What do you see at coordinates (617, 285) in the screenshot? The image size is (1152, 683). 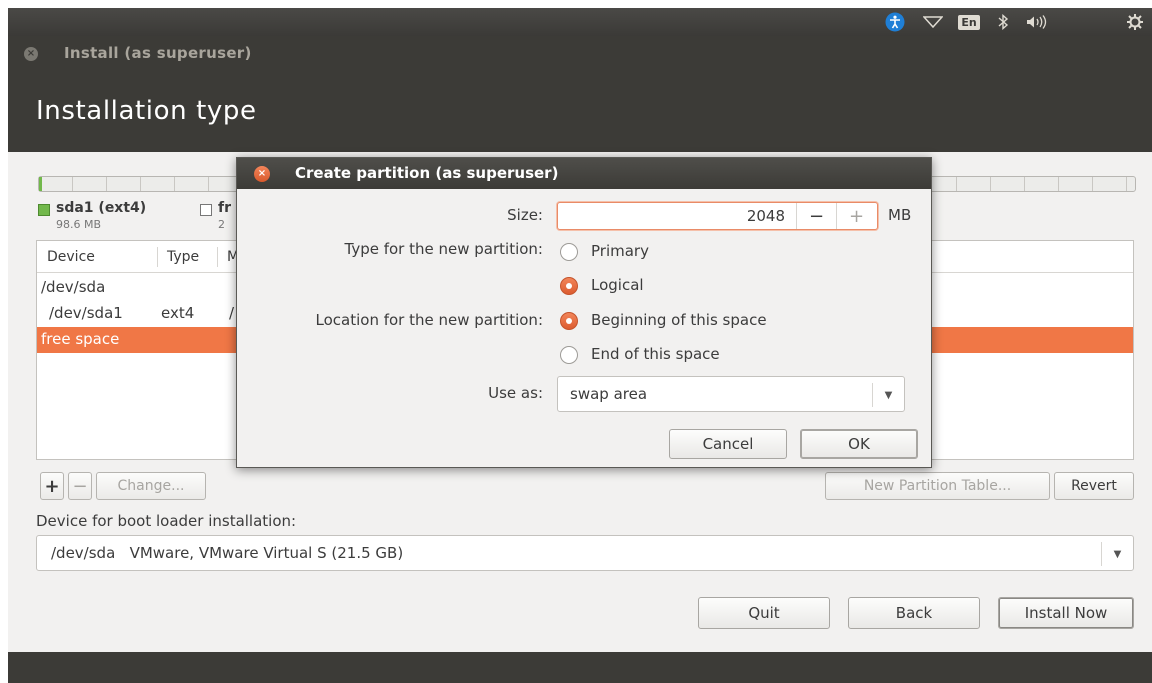 I see `radio-logical-label: Logical` at bounding box center [617, 285].